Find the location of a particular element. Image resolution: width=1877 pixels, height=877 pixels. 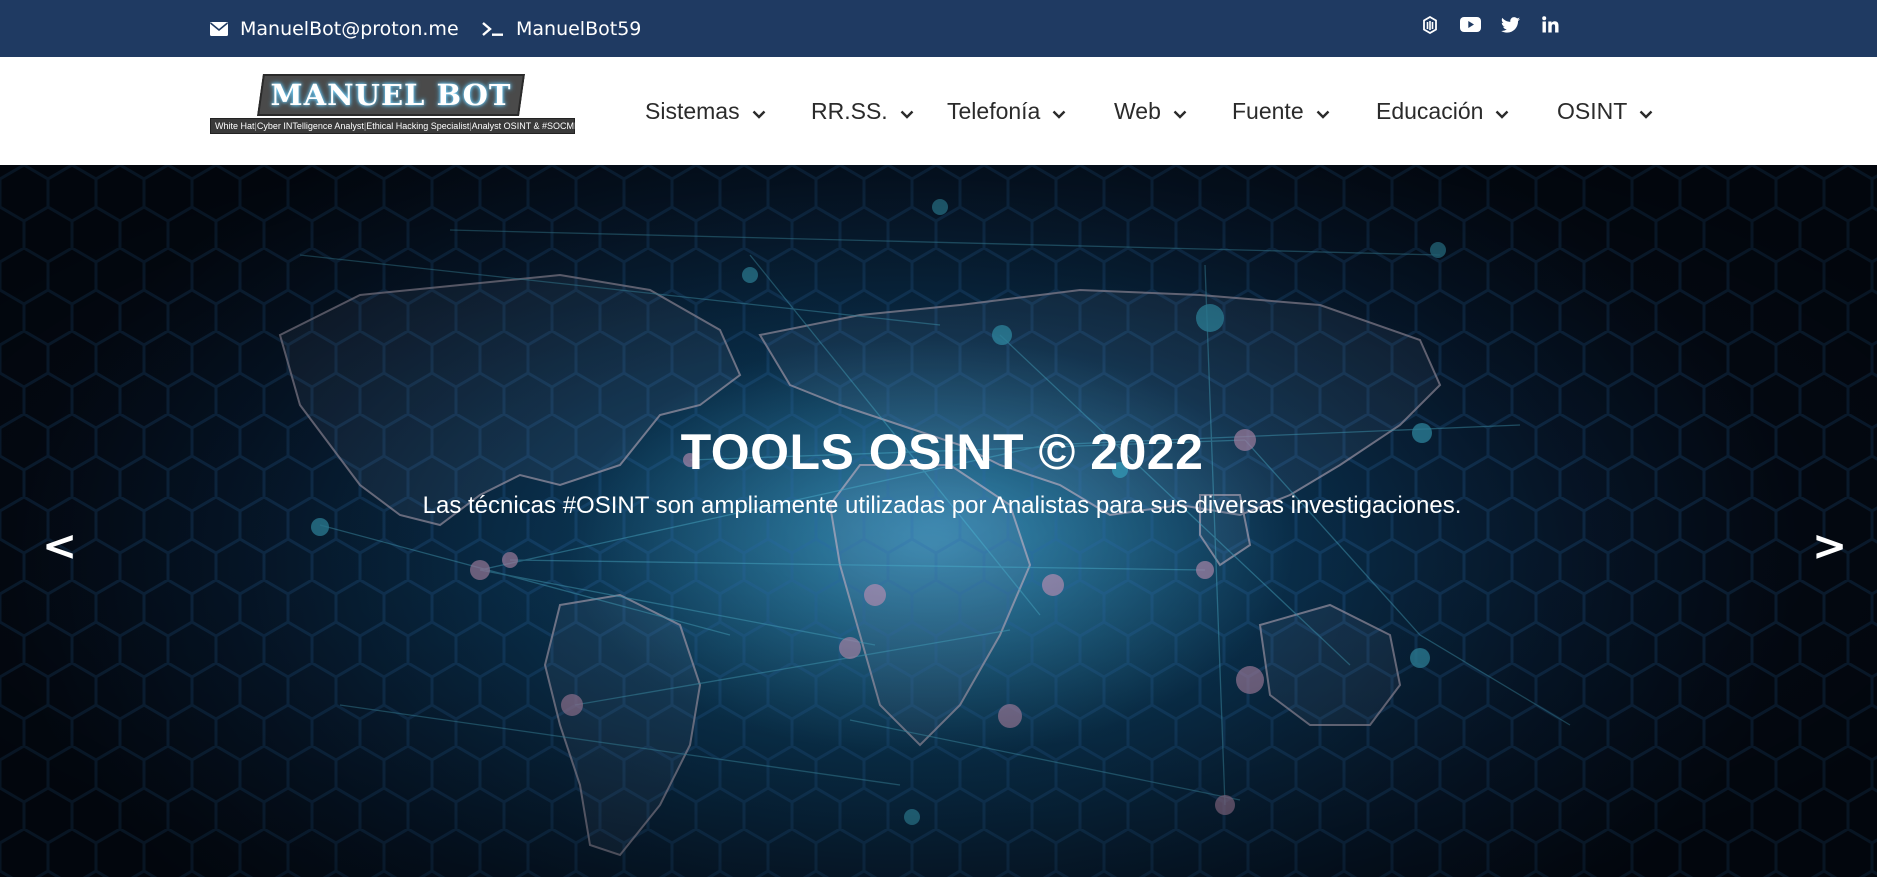

tagline-ethical-hacking: Ethical Hacking Specialist is located at coordinates (418, 126).